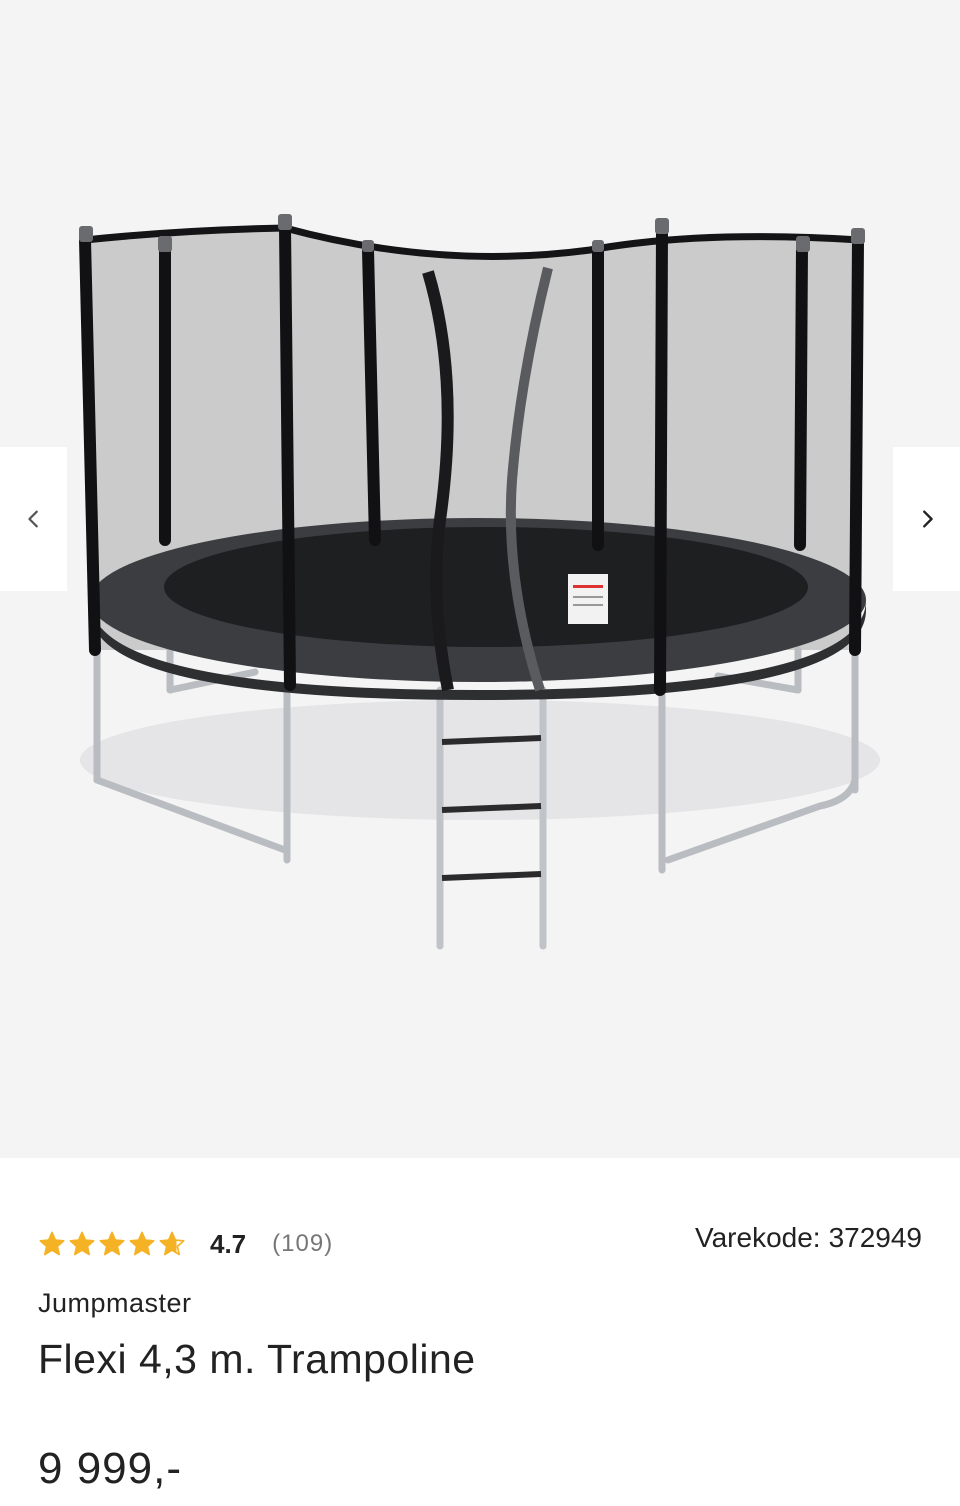 The image size is (960, 1506). I want to click on product-price: 9 999,-, so click(110, 1468).